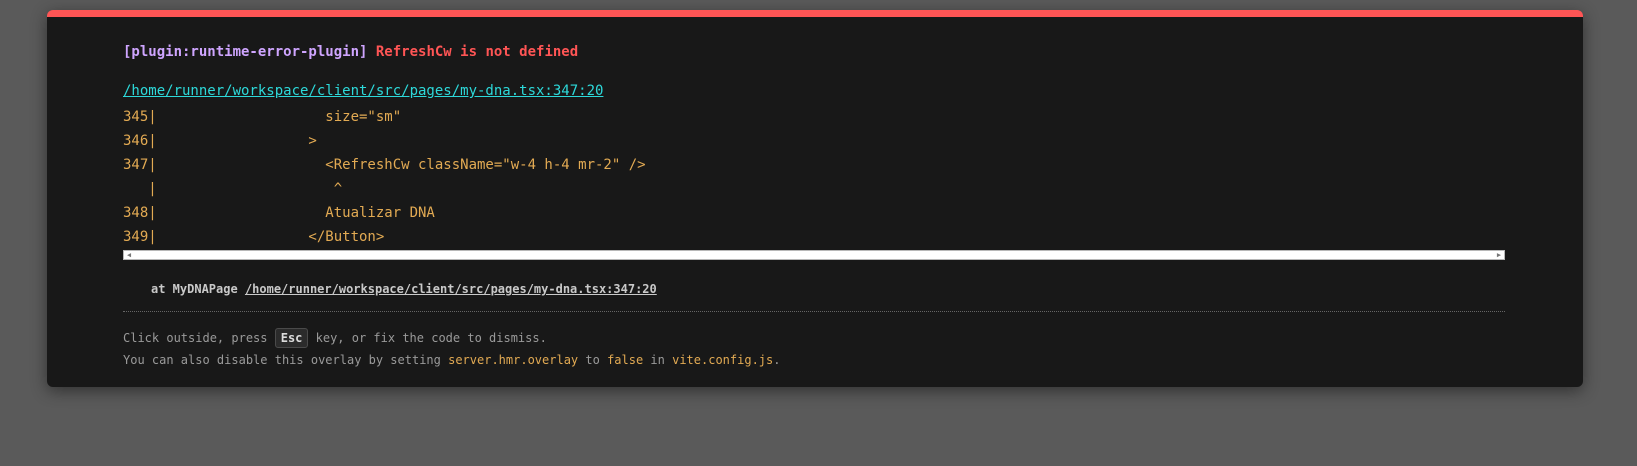  What do you see at coordinates (513, 360) in the screenshot?
I see `config-key: server.hmr.overlay` at bounding box center [513, 360].